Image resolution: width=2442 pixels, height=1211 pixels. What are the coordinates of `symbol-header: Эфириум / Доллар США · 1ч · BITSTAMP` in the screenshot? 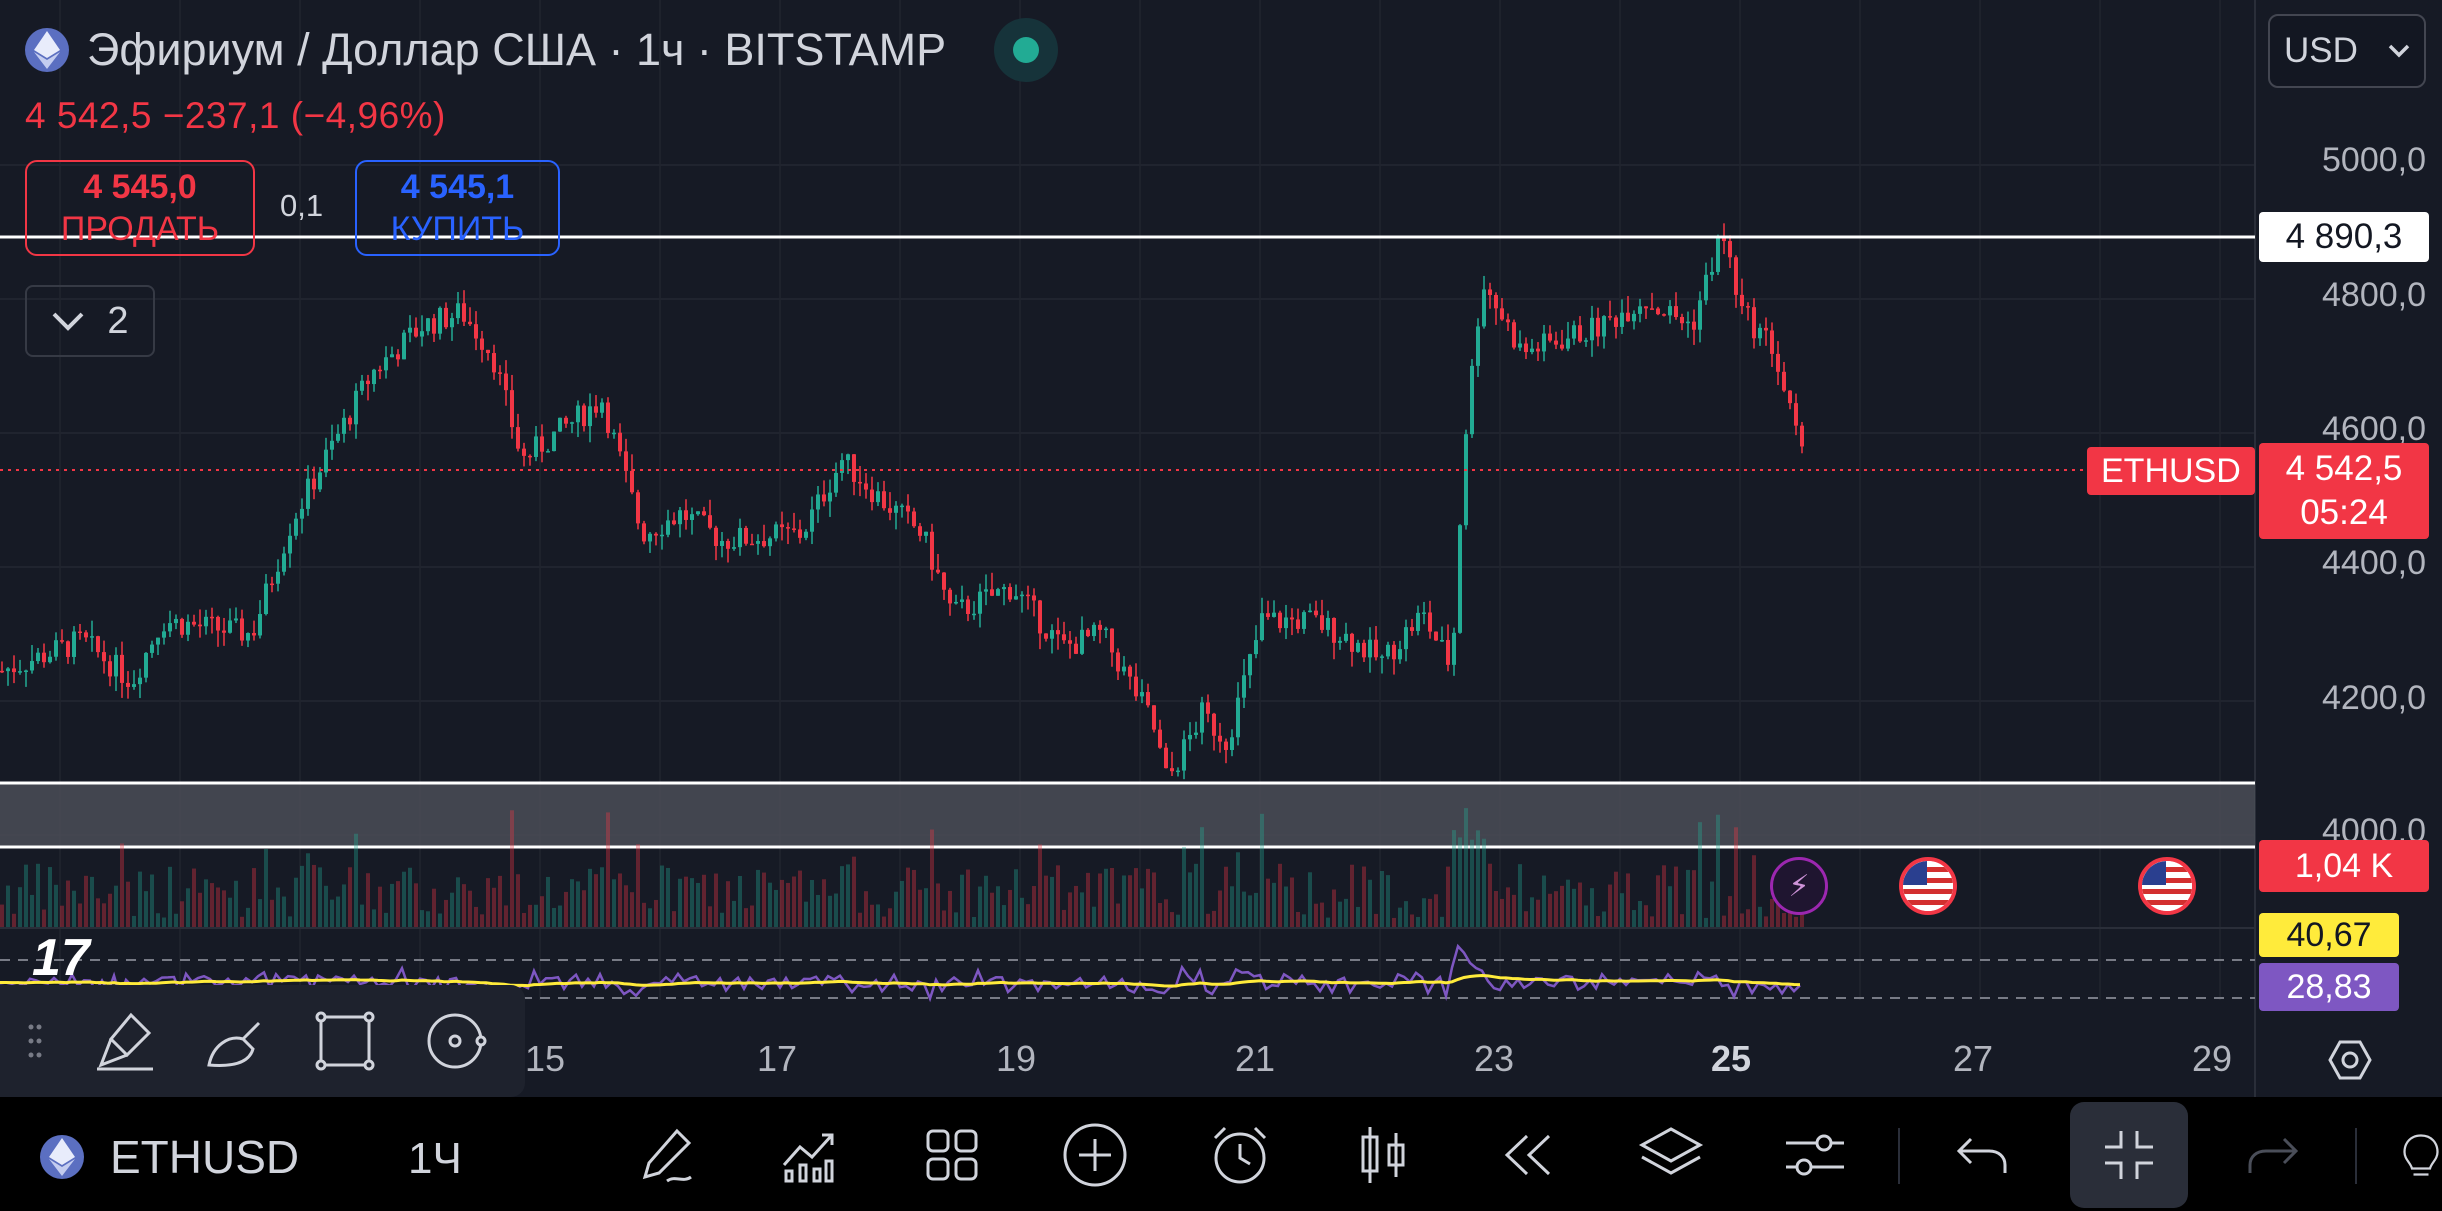 It's located at (542, 50).